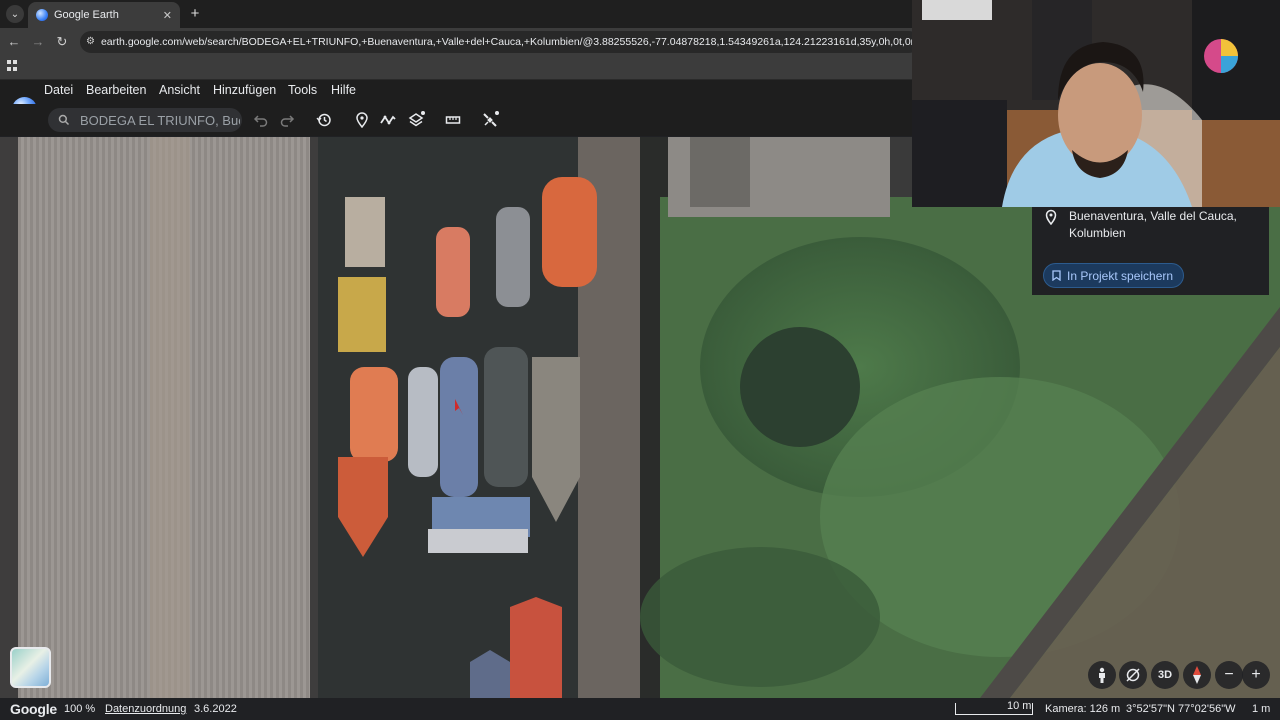 This screenshot has width=1280, height=720. Describe the element at coordinates (362, 120) in the screenshot. I see `placemark-icon` at that location.